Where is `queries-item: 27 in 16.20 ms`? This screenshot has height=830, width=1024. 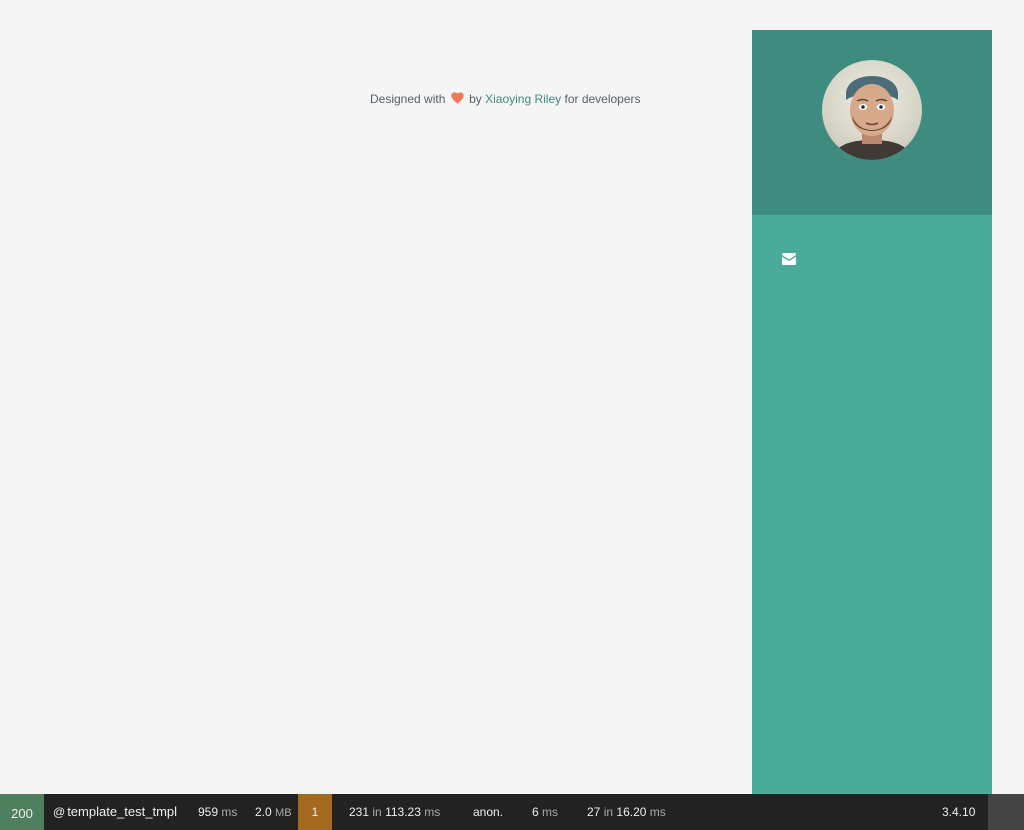
queries-item: 27 in 16.20 ms is located at coordinates (626, 812).